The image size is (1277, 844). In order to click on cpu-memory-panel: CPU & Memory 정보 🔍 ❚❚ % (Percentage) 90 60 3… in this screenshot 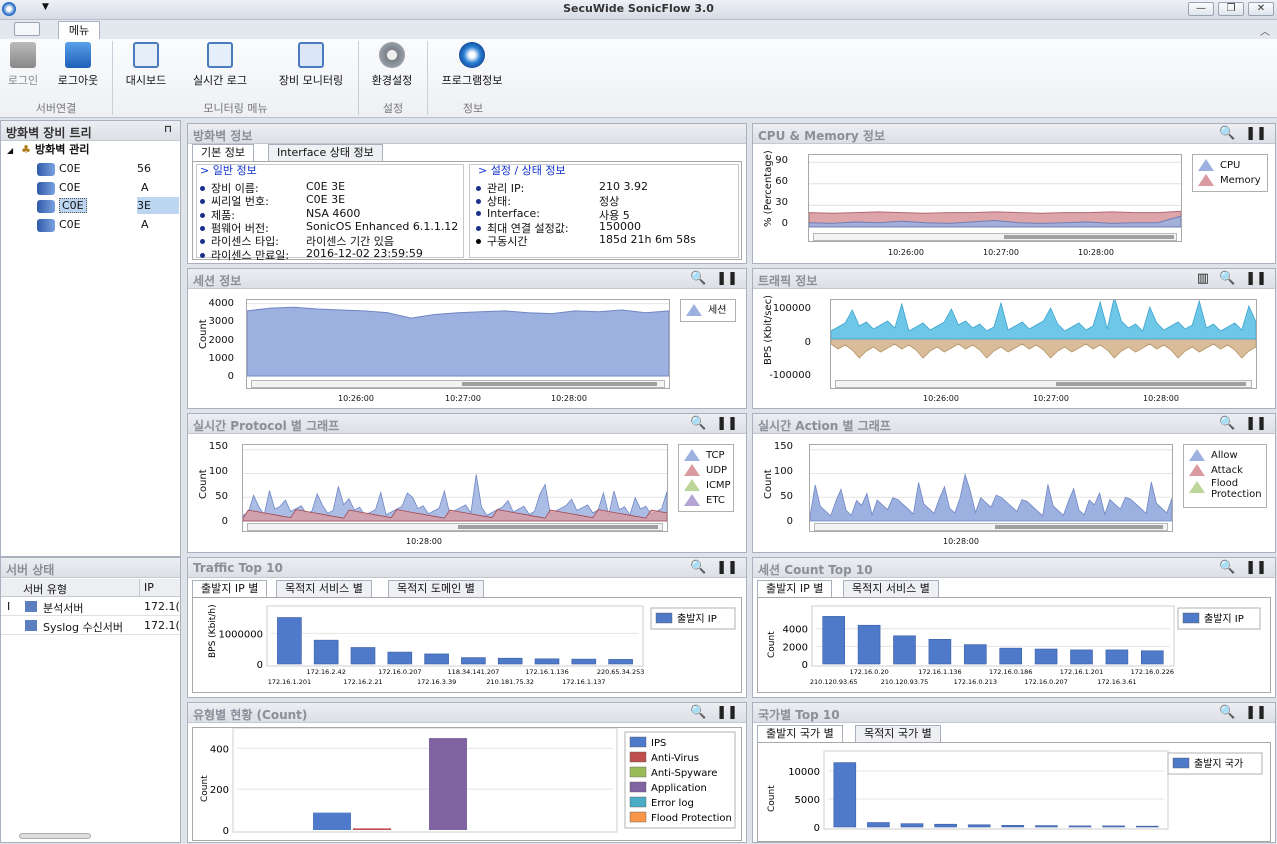, I will do `click(1014, 193)`.